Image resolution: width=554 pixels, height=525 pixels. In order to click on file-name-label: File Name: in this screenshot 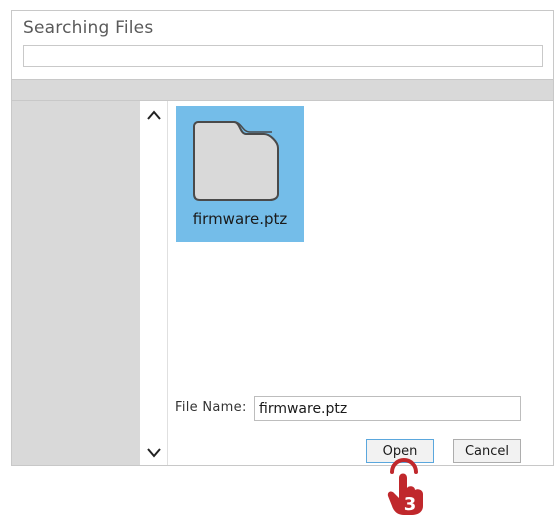, I will do `click(211, 407)`.